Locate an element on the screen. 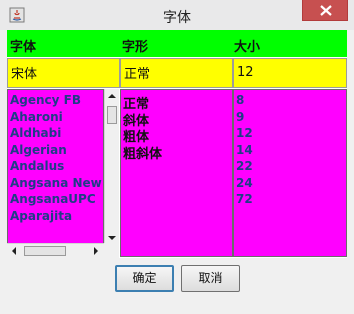 This screenshot has width=354, height=314. font-list-horizontal-scrollbar is located at coordinates (63, 250).